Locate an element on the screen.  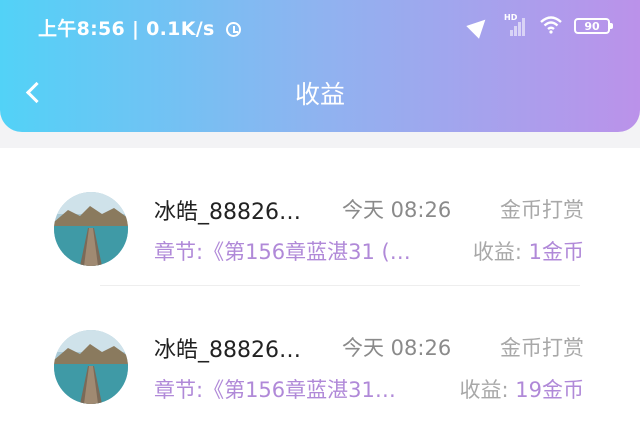
earnings-value: 19金币 is located at coordinates (549, 390).